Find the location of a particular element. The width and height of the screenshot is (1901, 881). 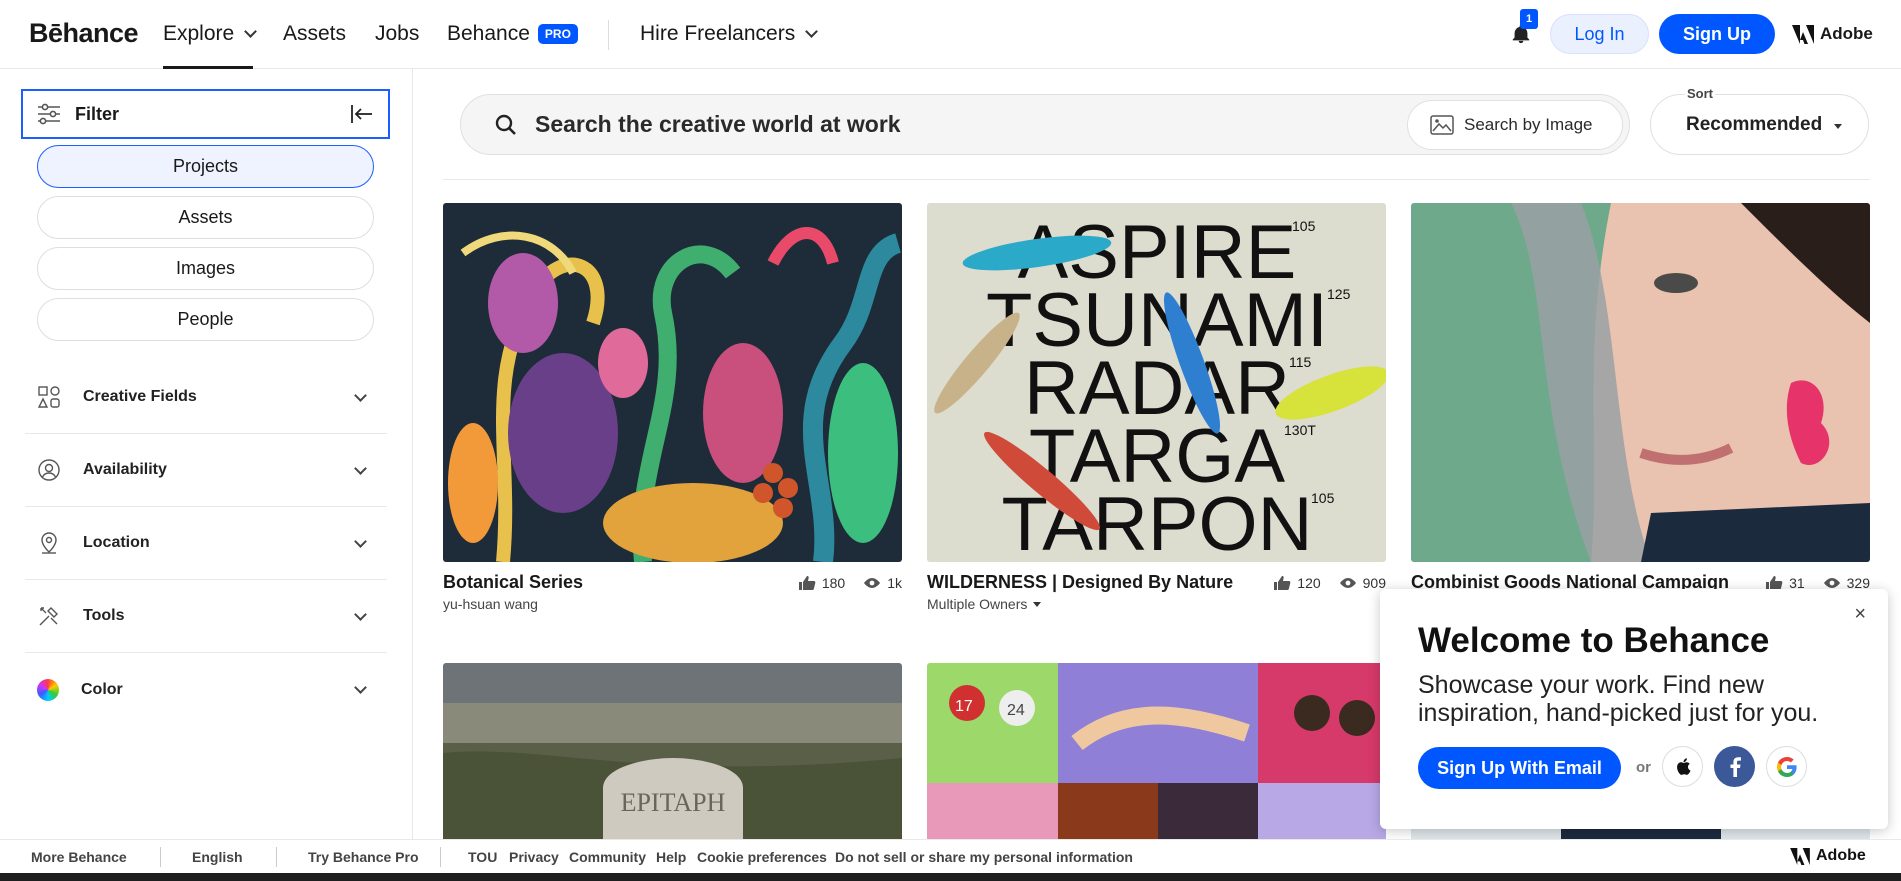

nav-hire-freelancers: Hire Freelancers is located at coordinates (729, 34).